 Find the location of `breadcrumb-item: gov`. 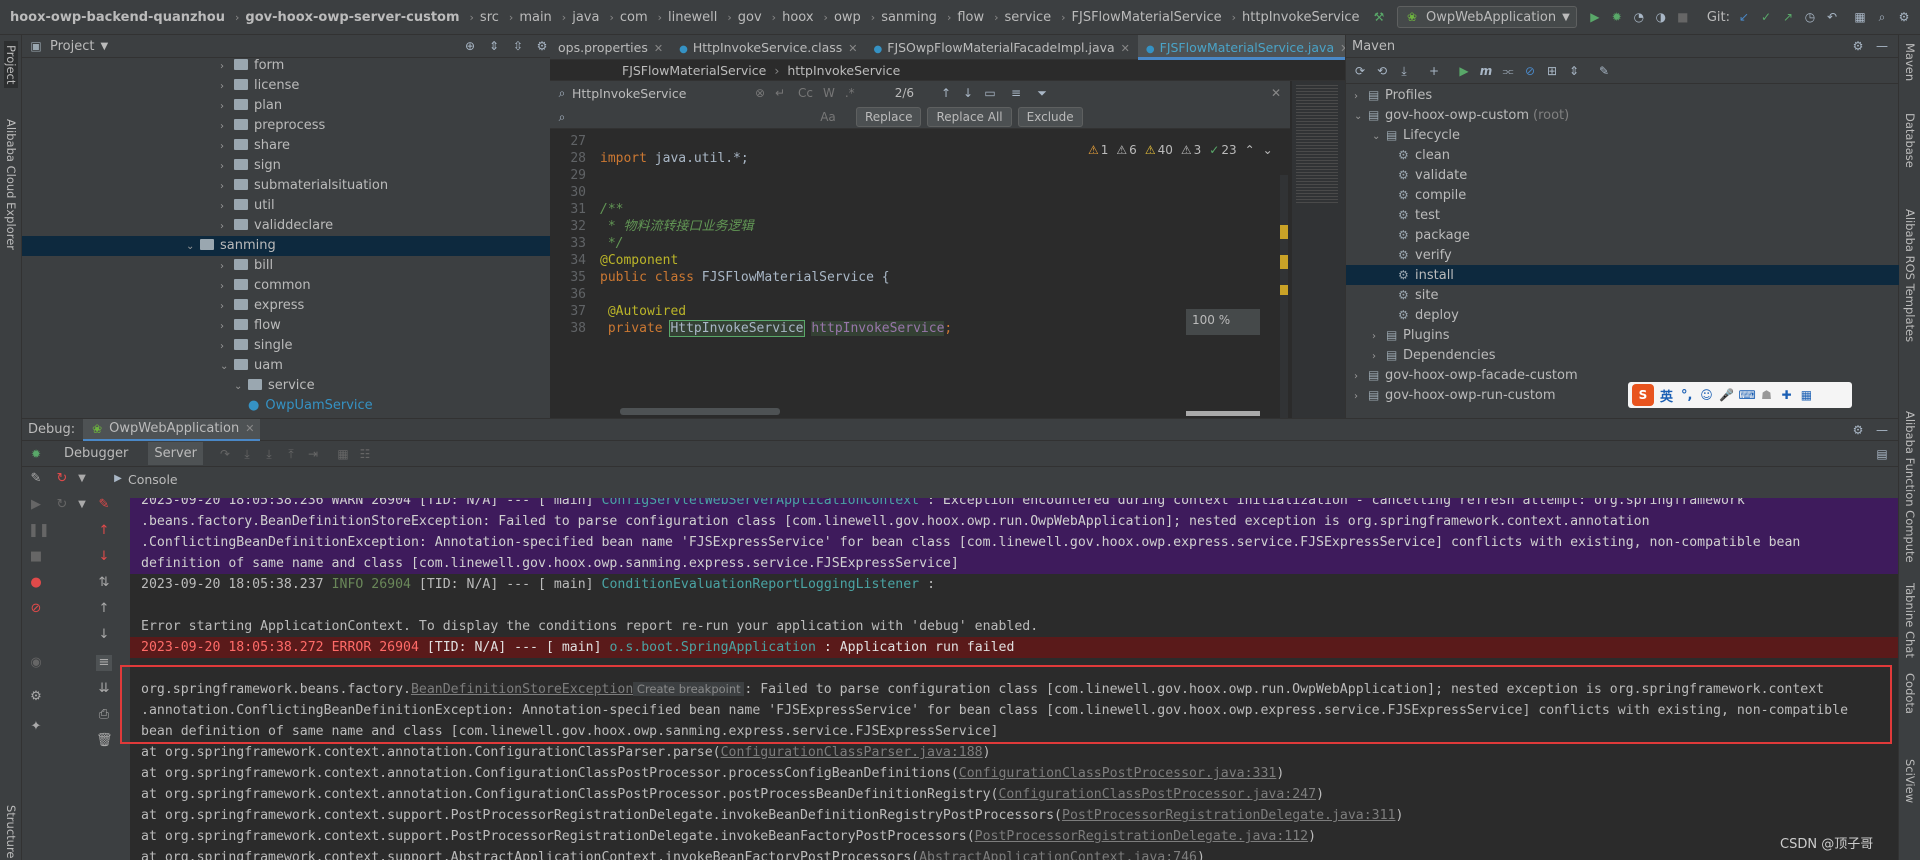

breadcrumb-item: gov is located at coordinates (750, 17).